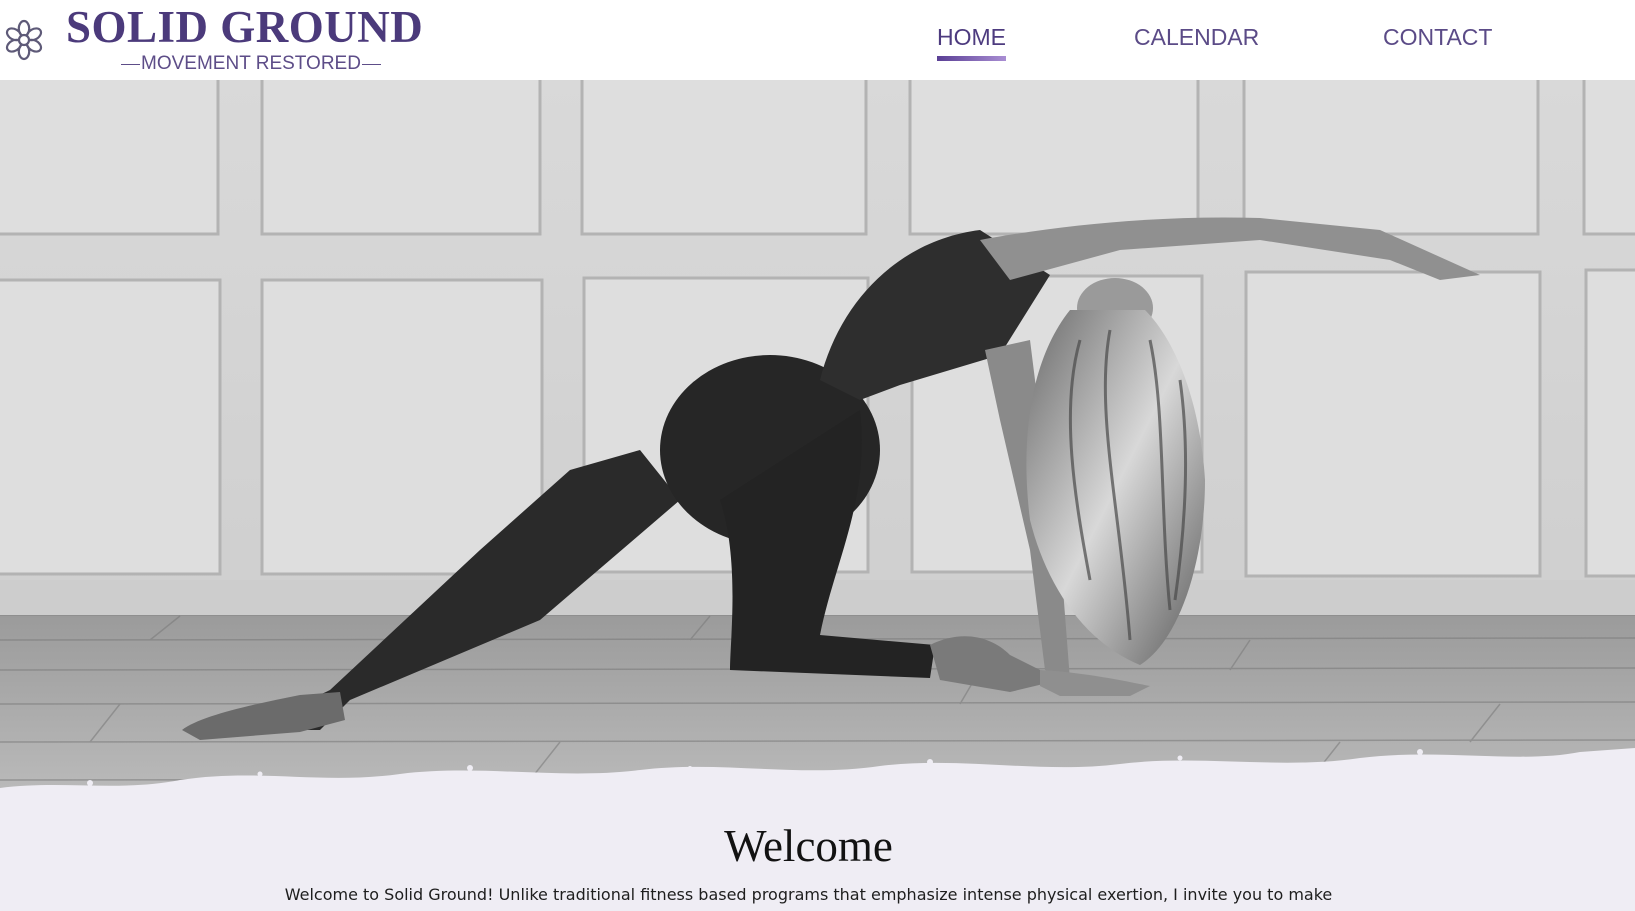  Describe the element at coordinates (971, 58) in the screenshot. I see `active-nav-underline` at that location.